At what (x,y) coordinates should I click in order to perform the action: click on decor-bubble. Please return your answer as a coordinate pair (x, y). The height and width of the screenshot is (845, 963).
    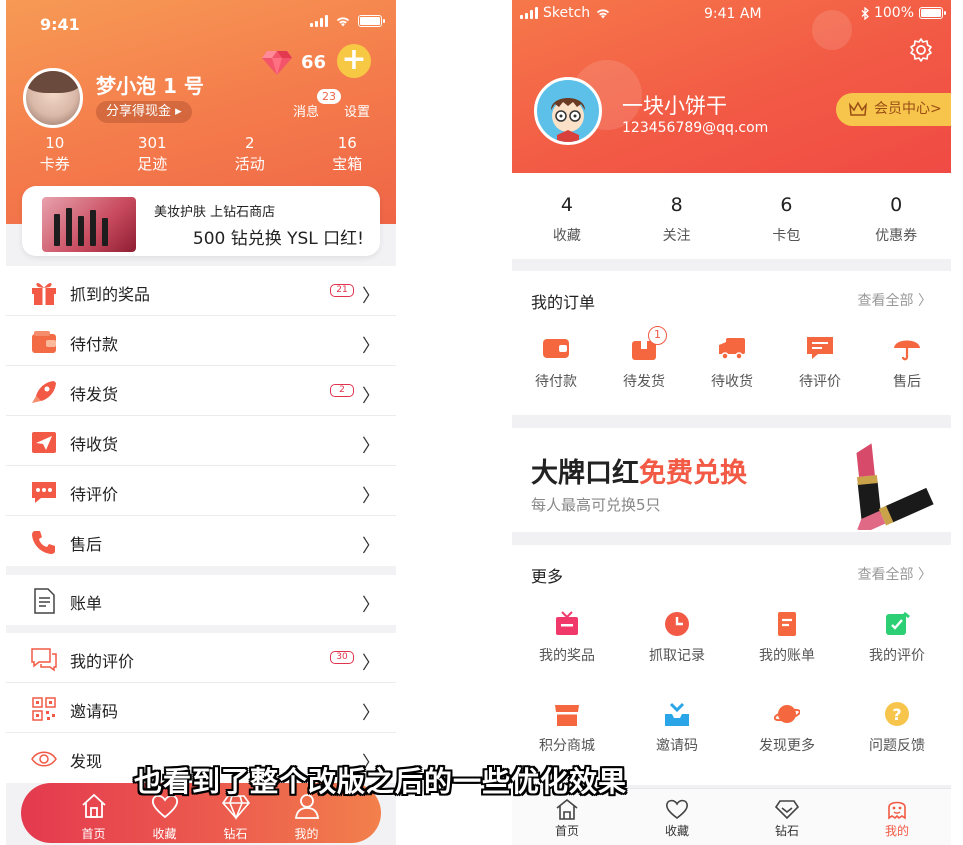
    Looking at the image, I should click on (832, 30).